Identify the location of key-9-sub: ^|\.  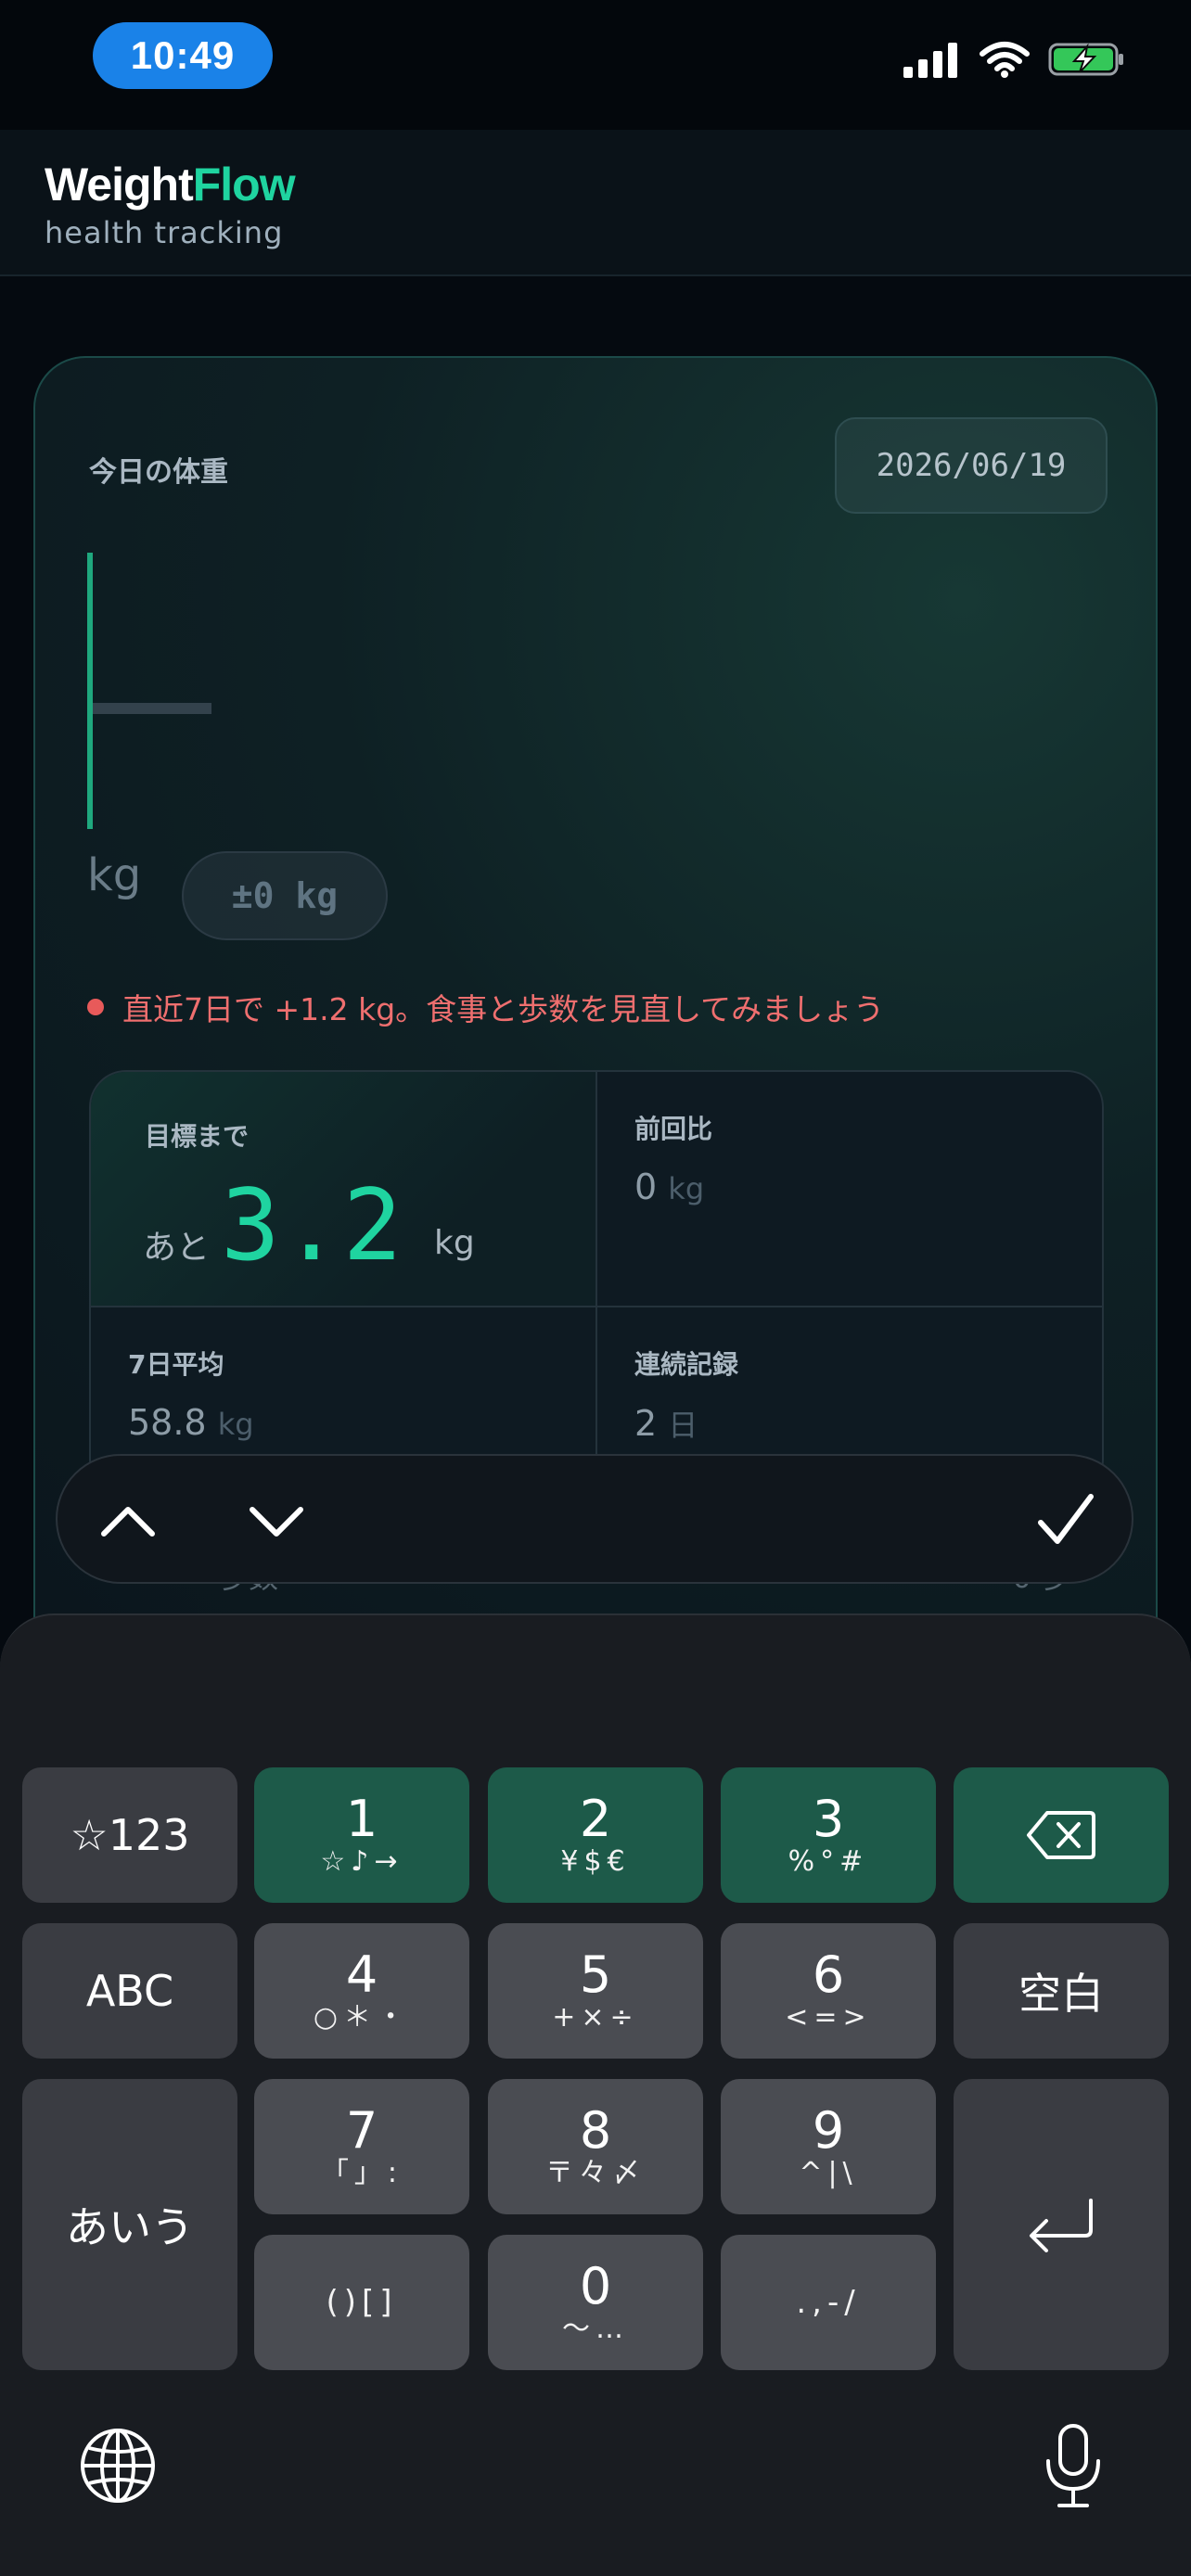
(829, 2173).